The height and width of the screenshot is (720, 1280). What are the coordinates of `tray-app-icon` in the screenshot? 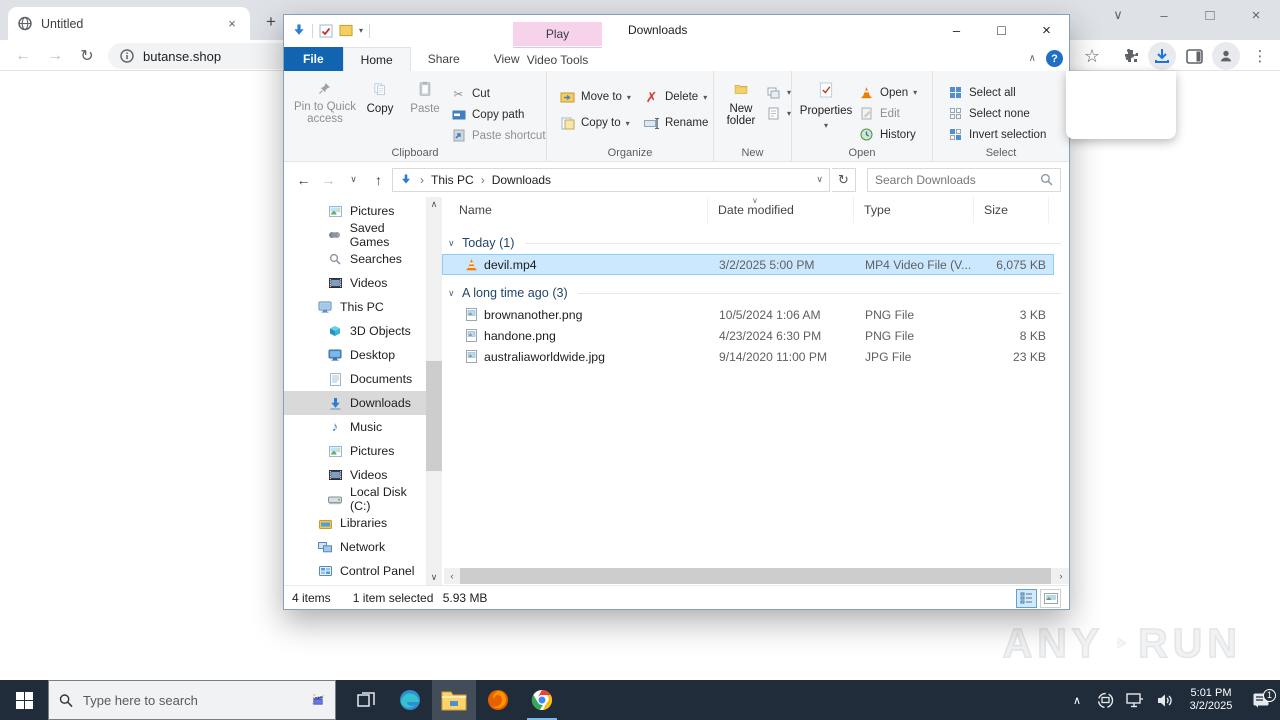 It's located at (1105, 700).